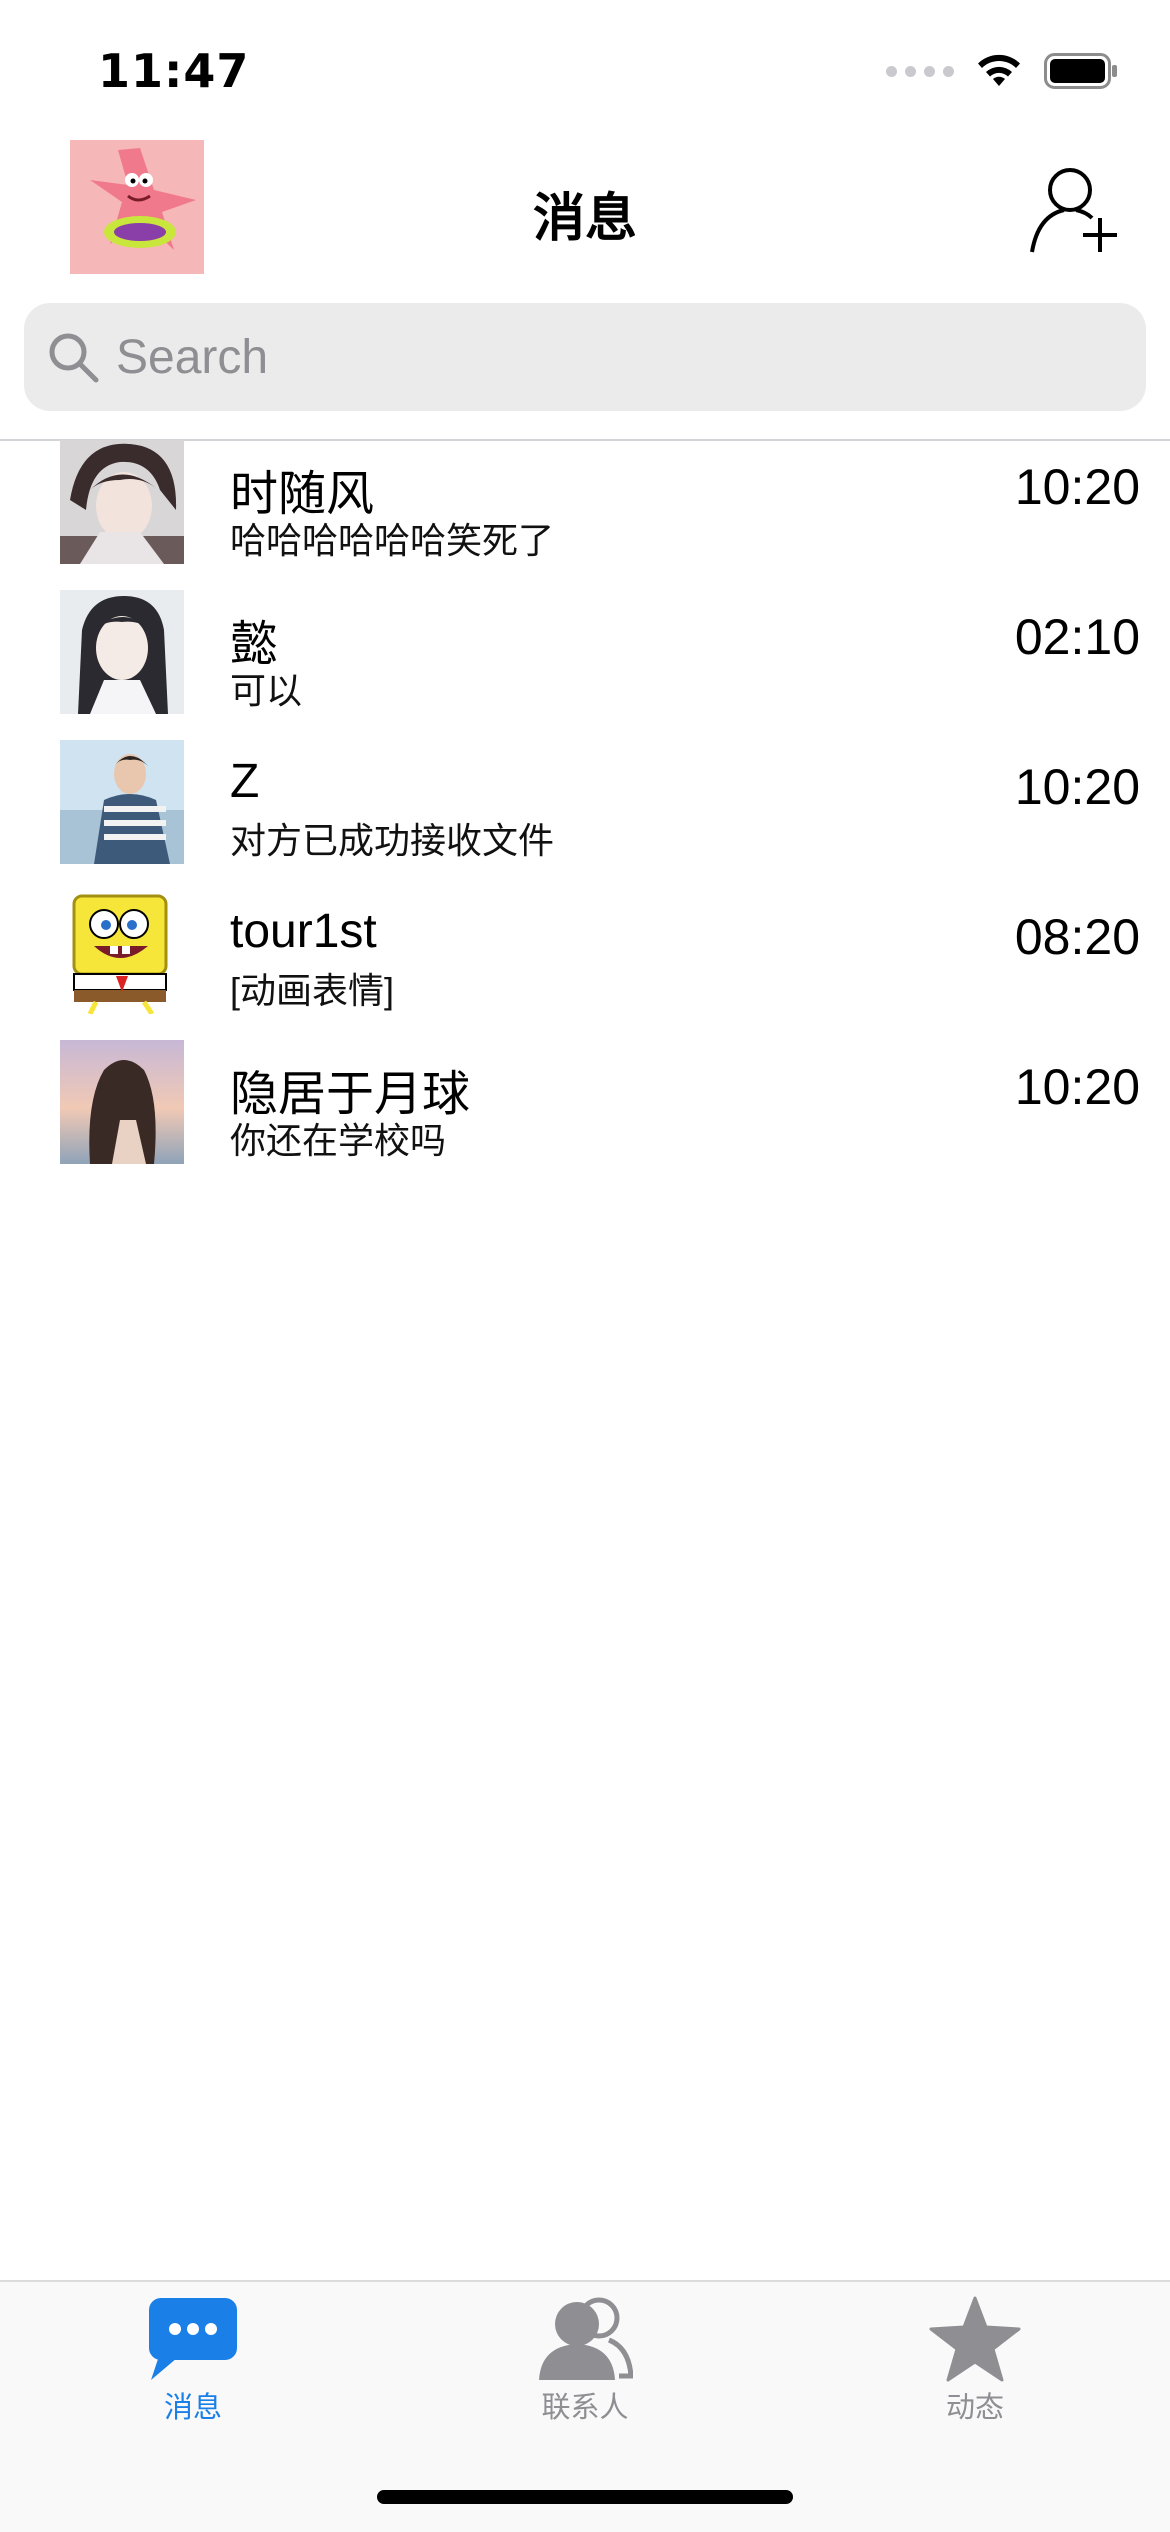  Describe the element at coordinates (585, 665) in the screenshot. I see `conversation-row: 懿 可以 02:10` at that location.